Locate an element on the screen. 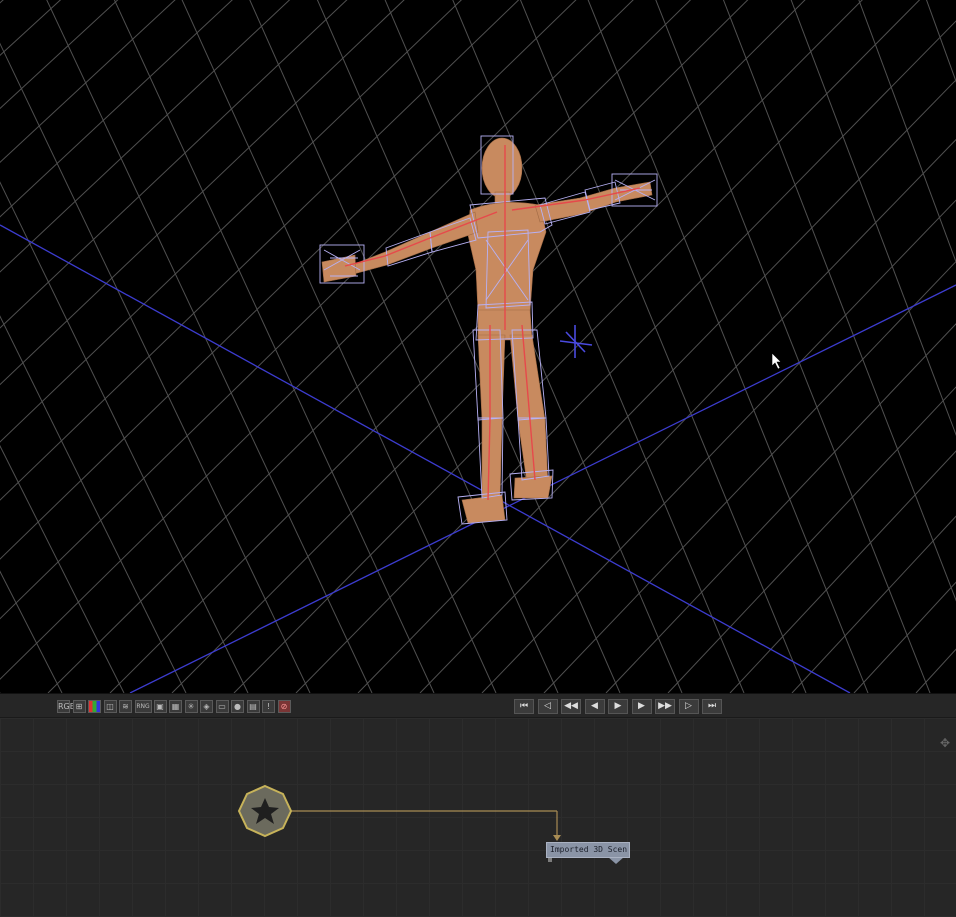 Image resolution: width=956 pixels, height=917 pixels. sphere-icon: ● is located at coordinates (237, 706).